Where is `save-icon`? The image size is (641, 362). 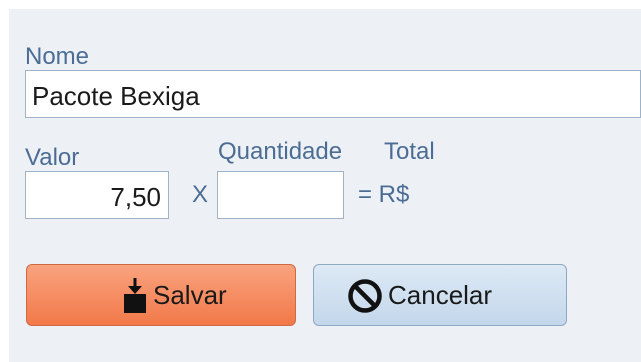 save-icon is located at coordinates (135, 296).